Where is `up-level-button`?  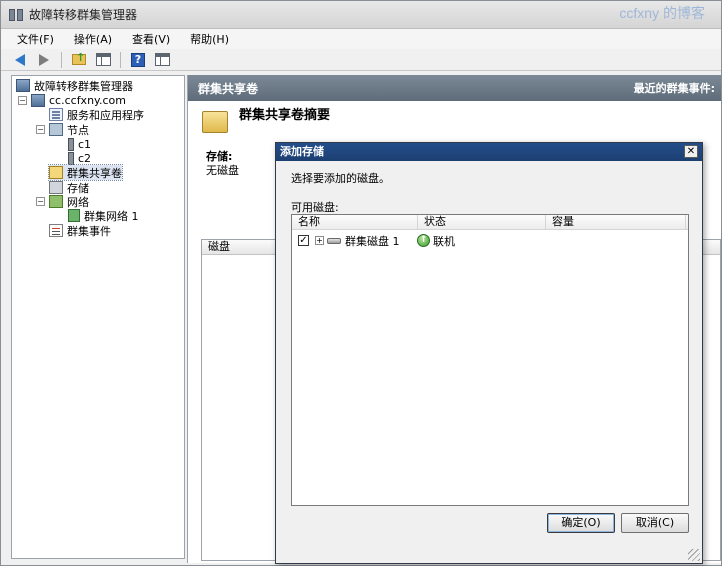 up-level-button is located at coordinates (79, 59).